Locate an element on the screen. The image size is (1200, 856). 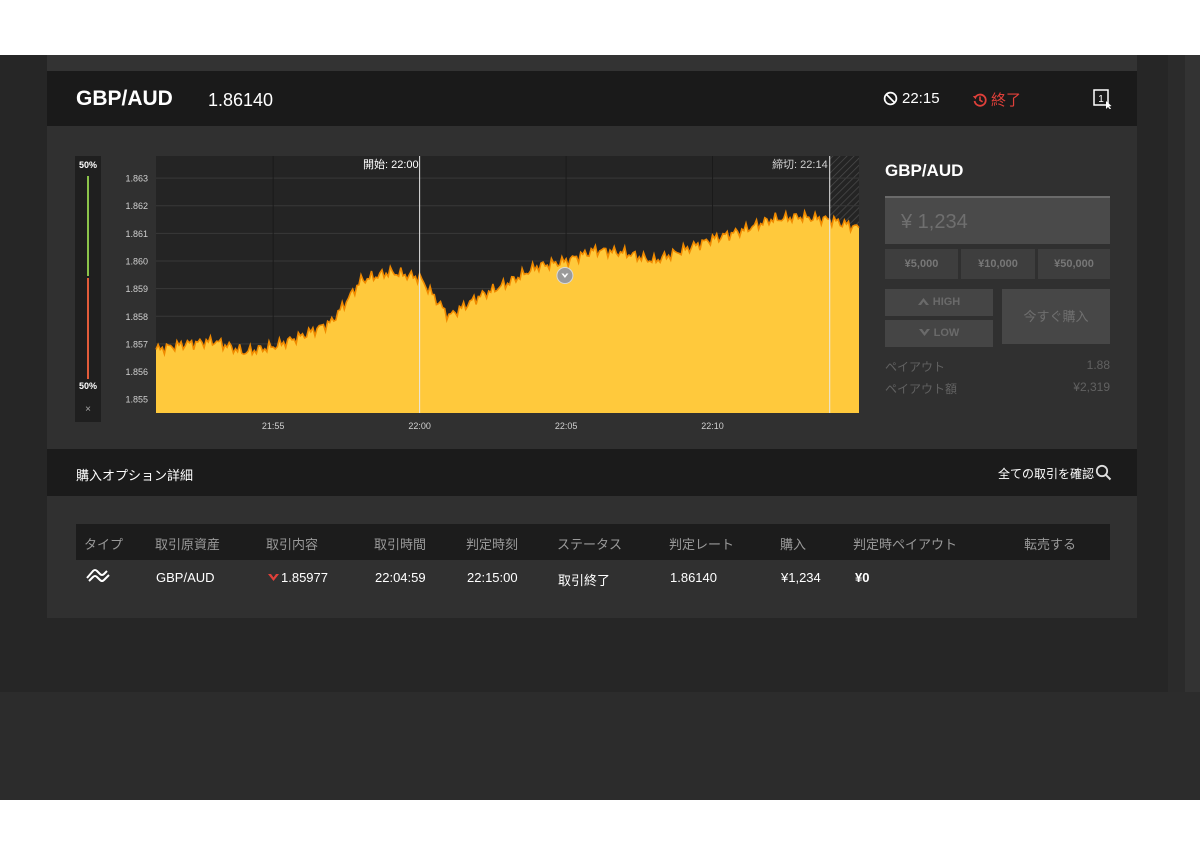
high-button: HIGH is located at coordinates (939, 302).